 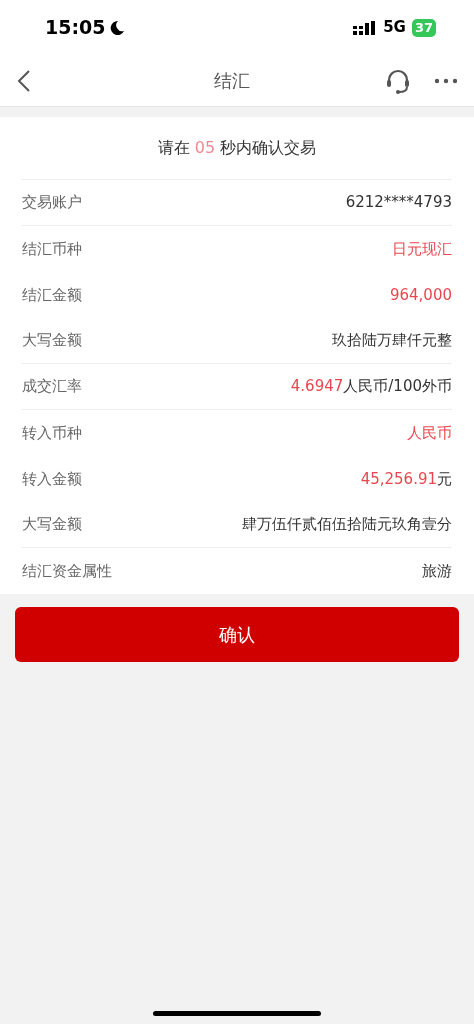 I want to click on row-value: 旅游, so click(x=437, y=571).